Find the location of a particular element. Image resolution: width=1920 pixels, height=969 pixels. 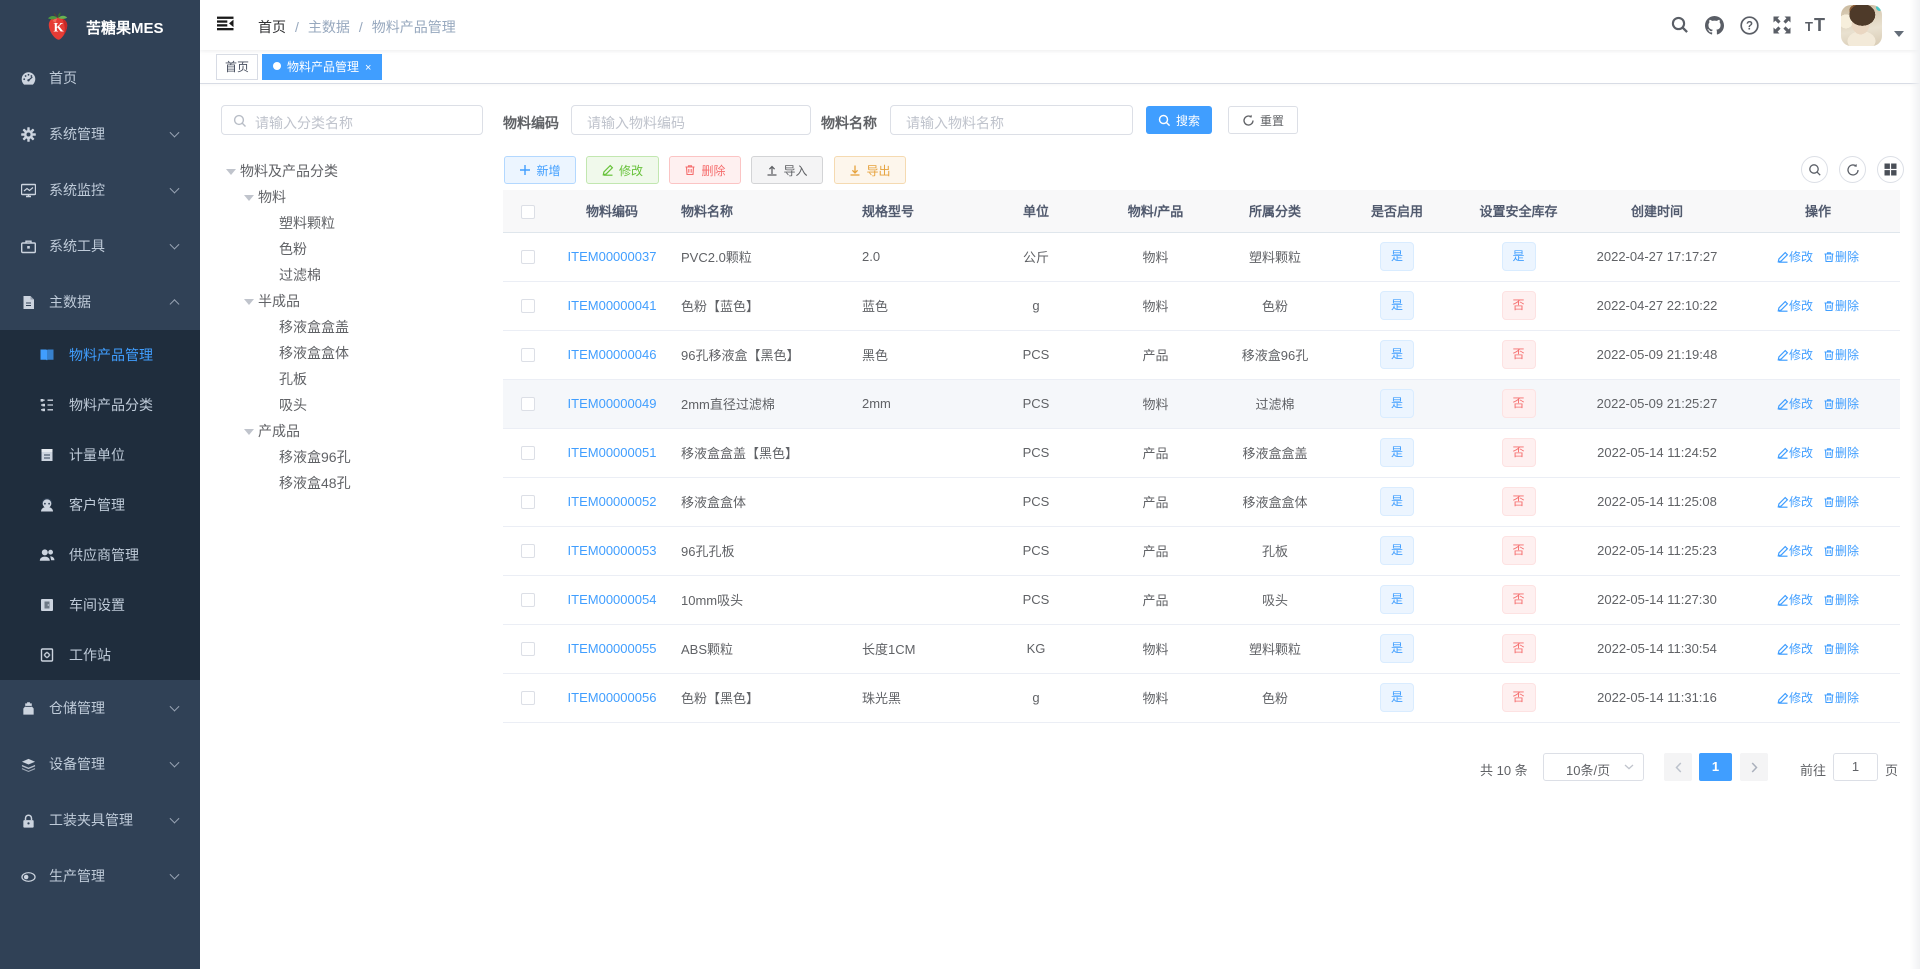

svg-text: K is located at coordinates (58, 27).